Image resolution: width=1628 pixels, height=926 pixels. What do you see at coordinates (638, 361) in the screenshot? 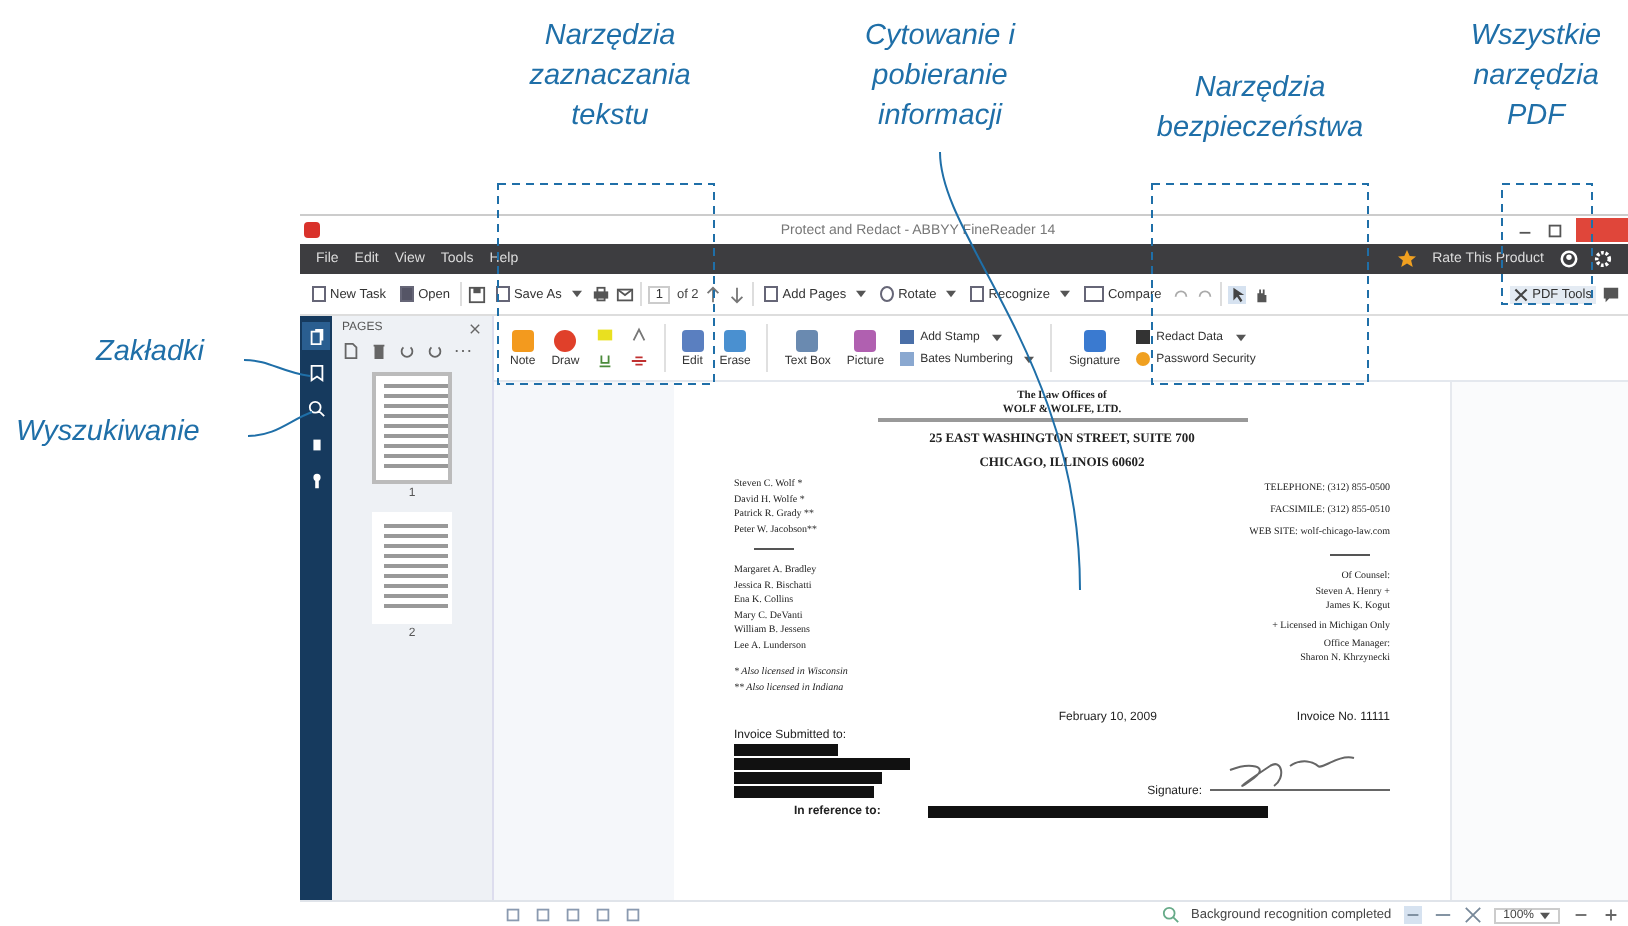
I see `strikethrough-icon` at bounding box center [638, 361].